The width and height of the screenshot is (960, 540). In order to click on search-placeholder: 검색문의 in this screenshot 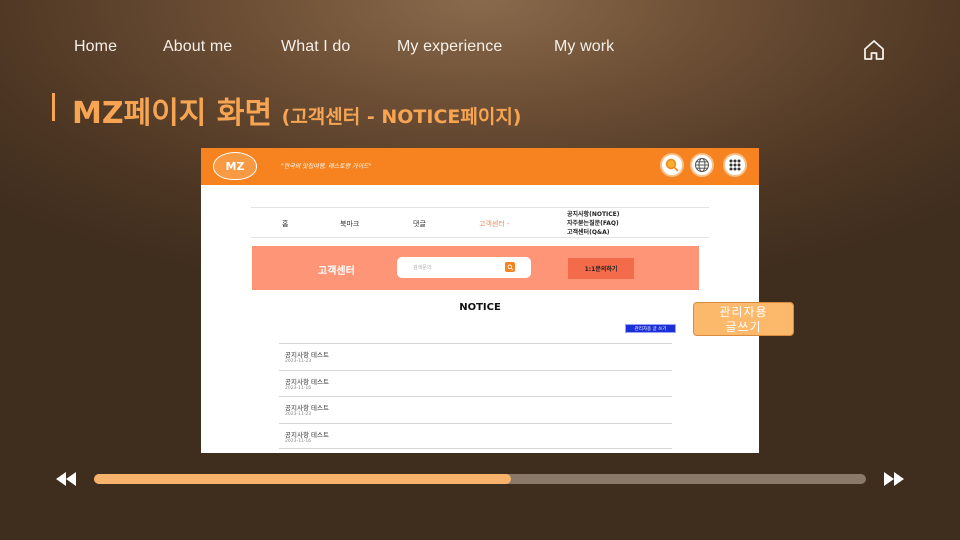, I will do `click(422, 268)`.